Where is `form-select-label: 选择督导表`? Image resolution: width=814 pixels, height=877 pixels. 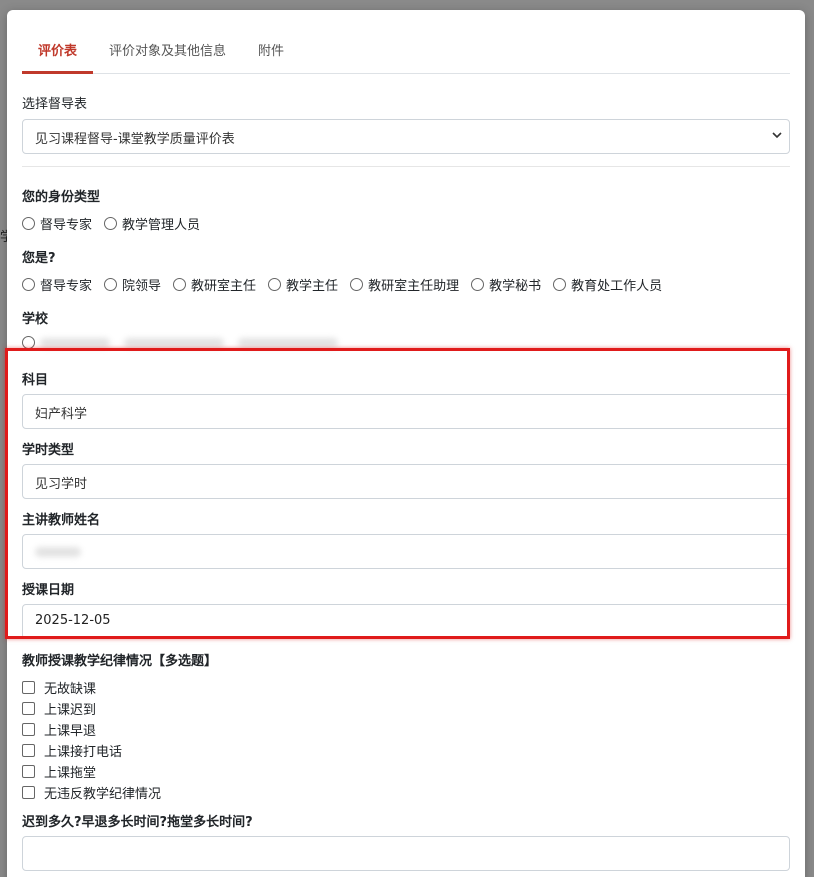 form-select-label: 选择督导表 is located at coordinates (55, 104).